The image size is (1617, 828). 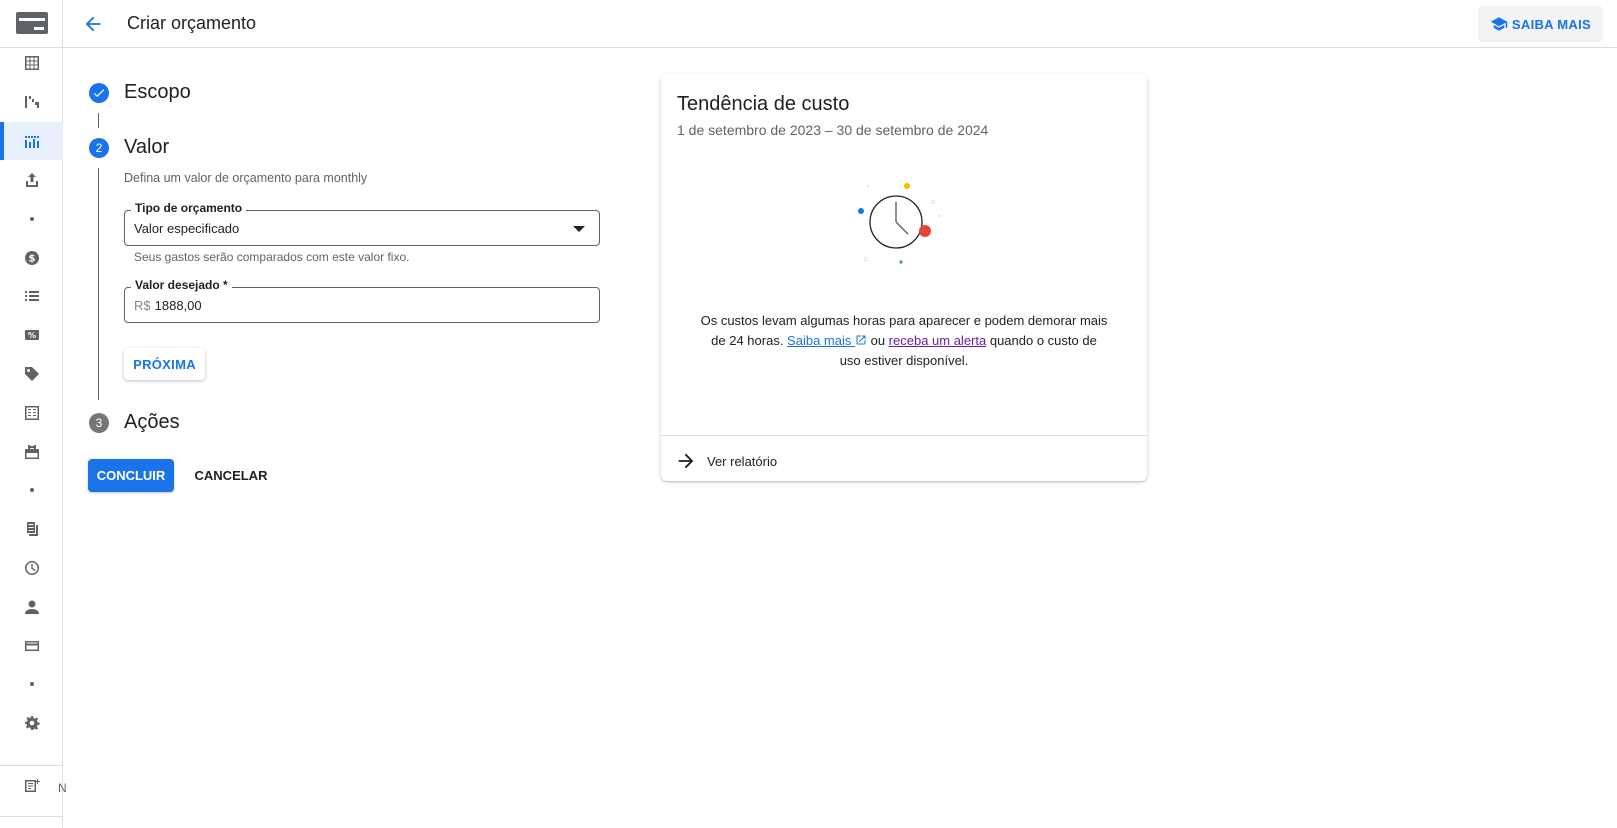 What do you see at coordinates (31, 180) in the screenshot?
I see `nav-export-icon` at bounding box center [31, 180].